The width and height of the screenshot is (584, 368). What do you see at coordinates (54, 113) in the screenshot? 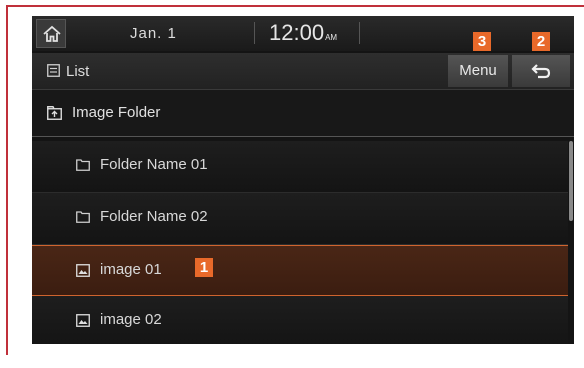
I see `folder-up-icon` at bounding box center [54, 113].